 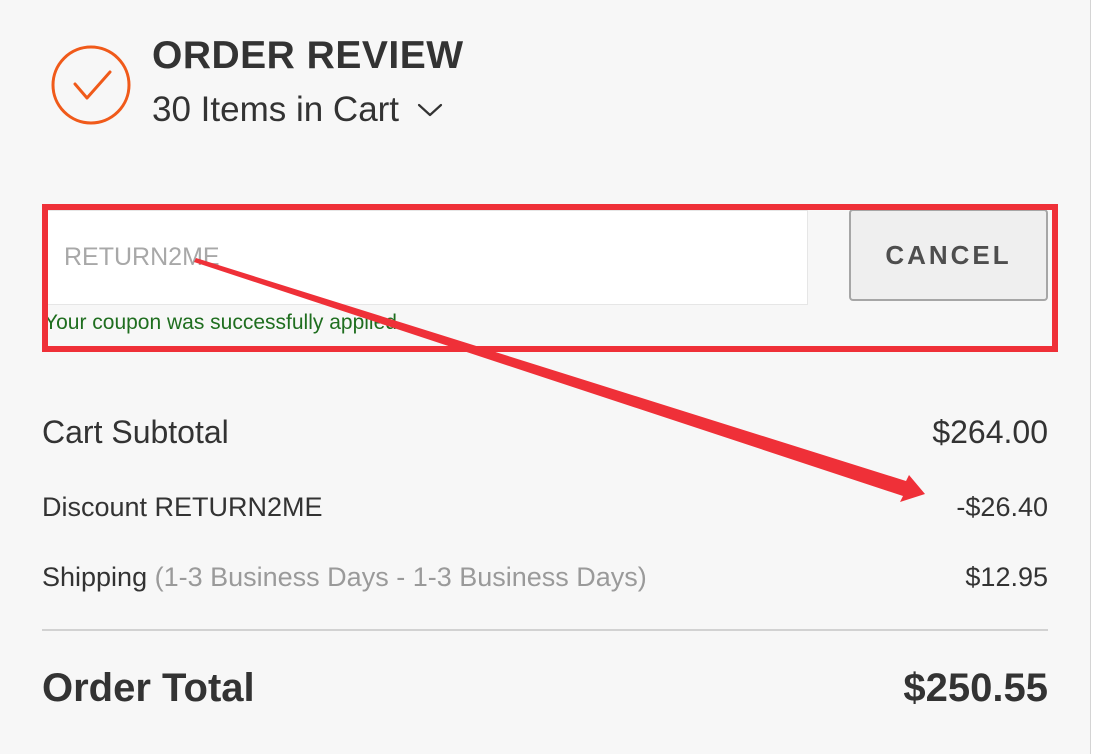 I want to click on chevron-down-icon, so click(x=430, y=110).